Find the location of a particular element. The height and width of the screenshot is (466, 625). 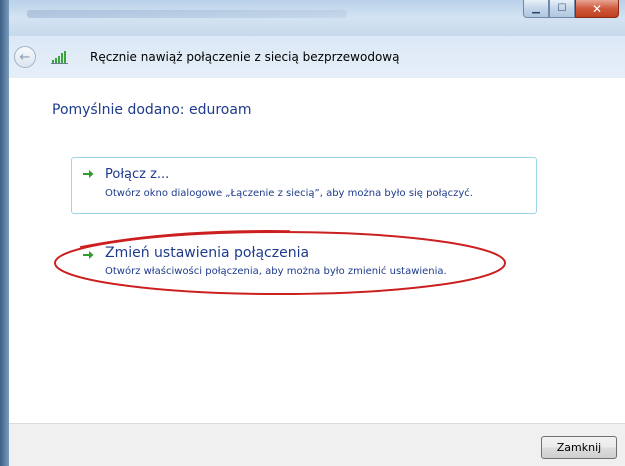

close-window-button: ✕ is located at coordinates (597, 9).